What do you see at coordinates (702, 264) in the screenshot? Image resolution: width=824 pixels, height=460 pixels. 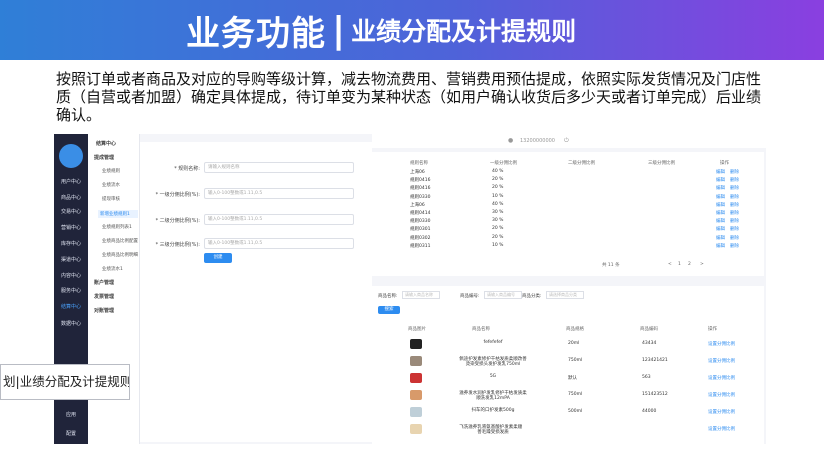 I see `pager-next: >` at bounding box center [702, 264].